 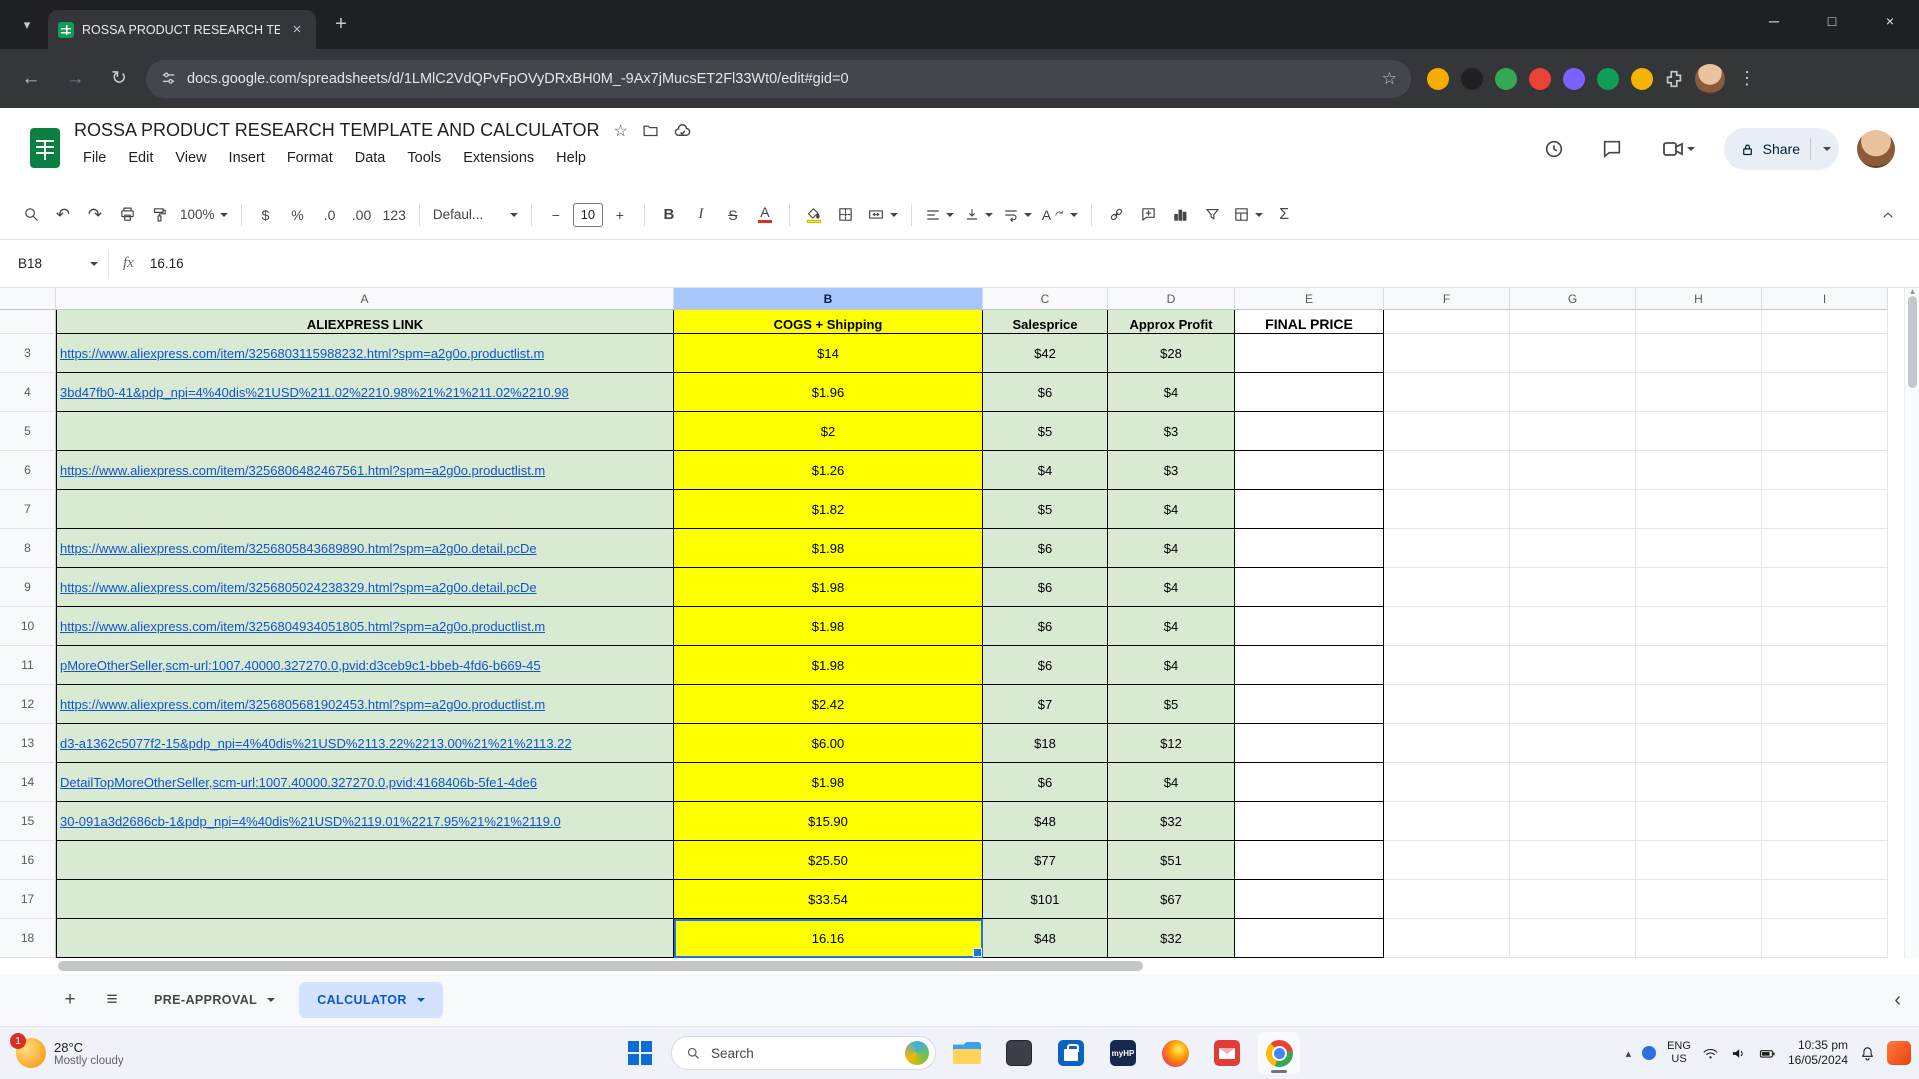 I want to click on window-minimize-button: ─, so click(x=1774, y=21).